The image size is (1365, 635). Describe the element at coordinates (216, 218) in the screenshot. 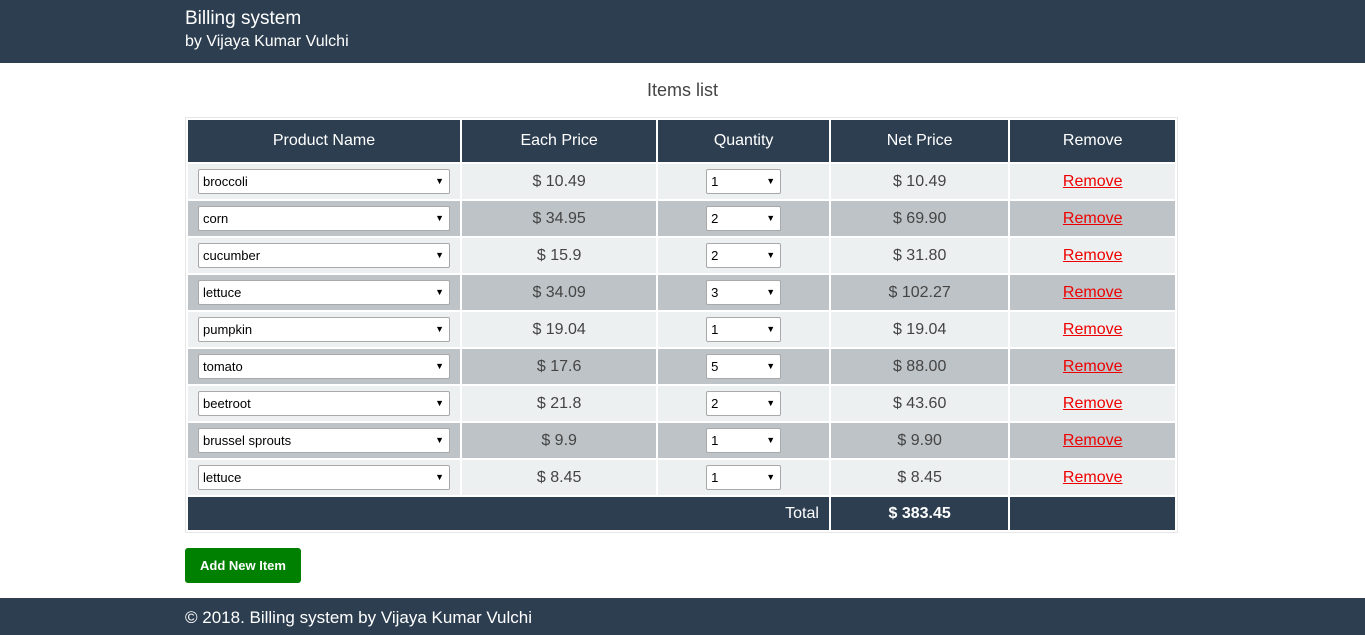

I see `product-select-value: corn` at that location.